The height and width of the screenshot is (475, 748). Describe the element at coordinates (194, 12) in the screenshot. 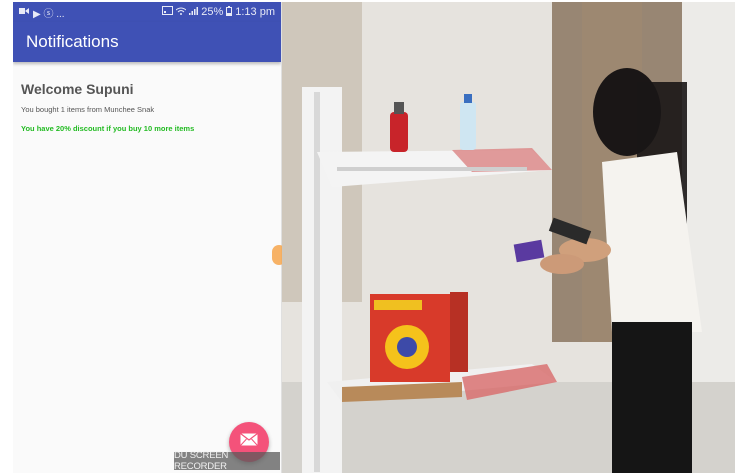

I see `signal-icon` at that location.